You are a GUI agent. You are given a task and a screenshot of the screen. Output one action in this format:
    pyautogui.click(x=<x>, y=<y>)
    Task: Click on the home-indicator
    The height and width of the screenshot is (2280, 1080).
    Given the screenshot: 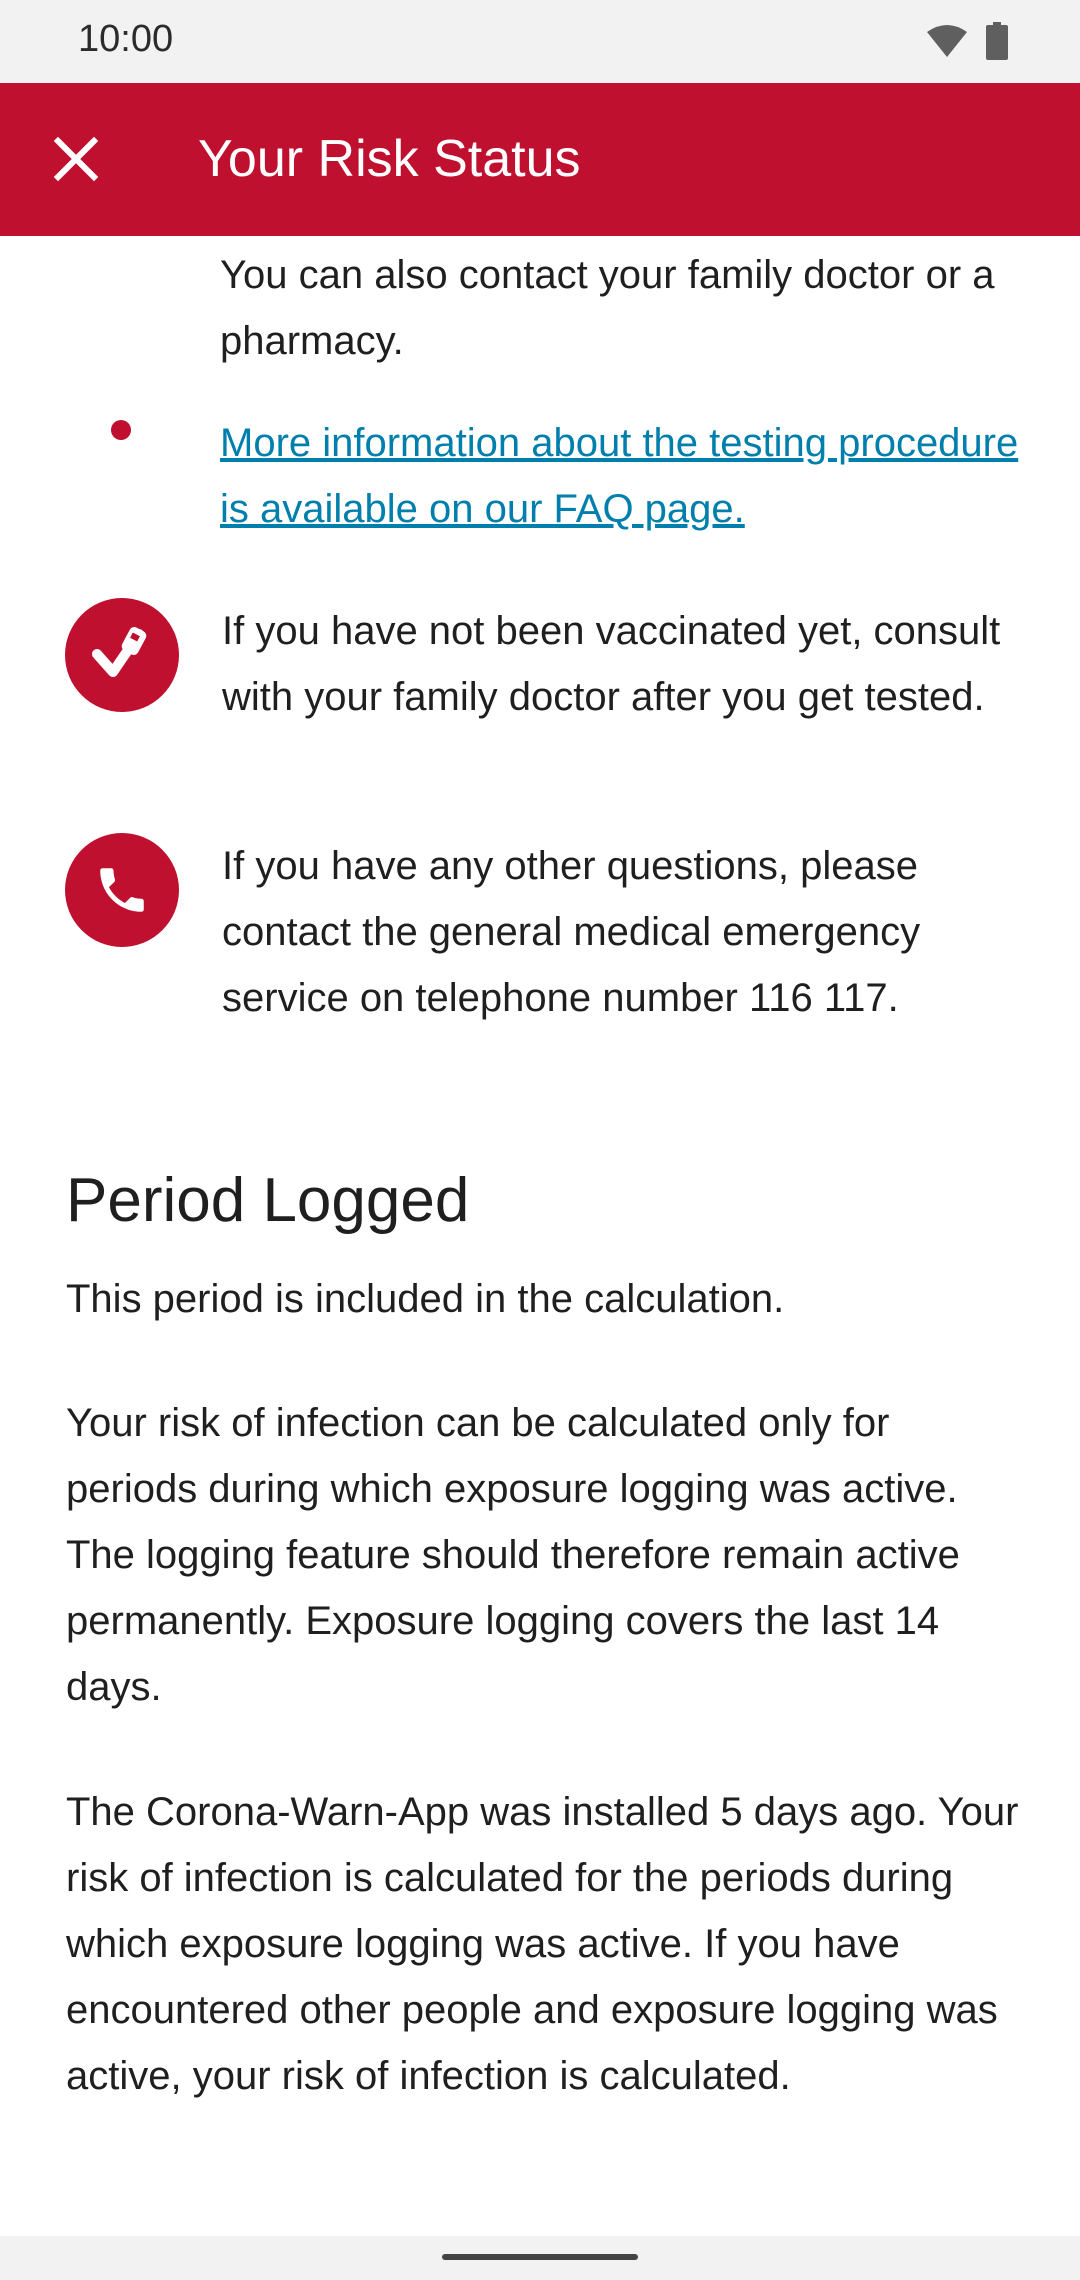 What is the action you would take?
    pyautogui.click(x=540, y=2257)
    